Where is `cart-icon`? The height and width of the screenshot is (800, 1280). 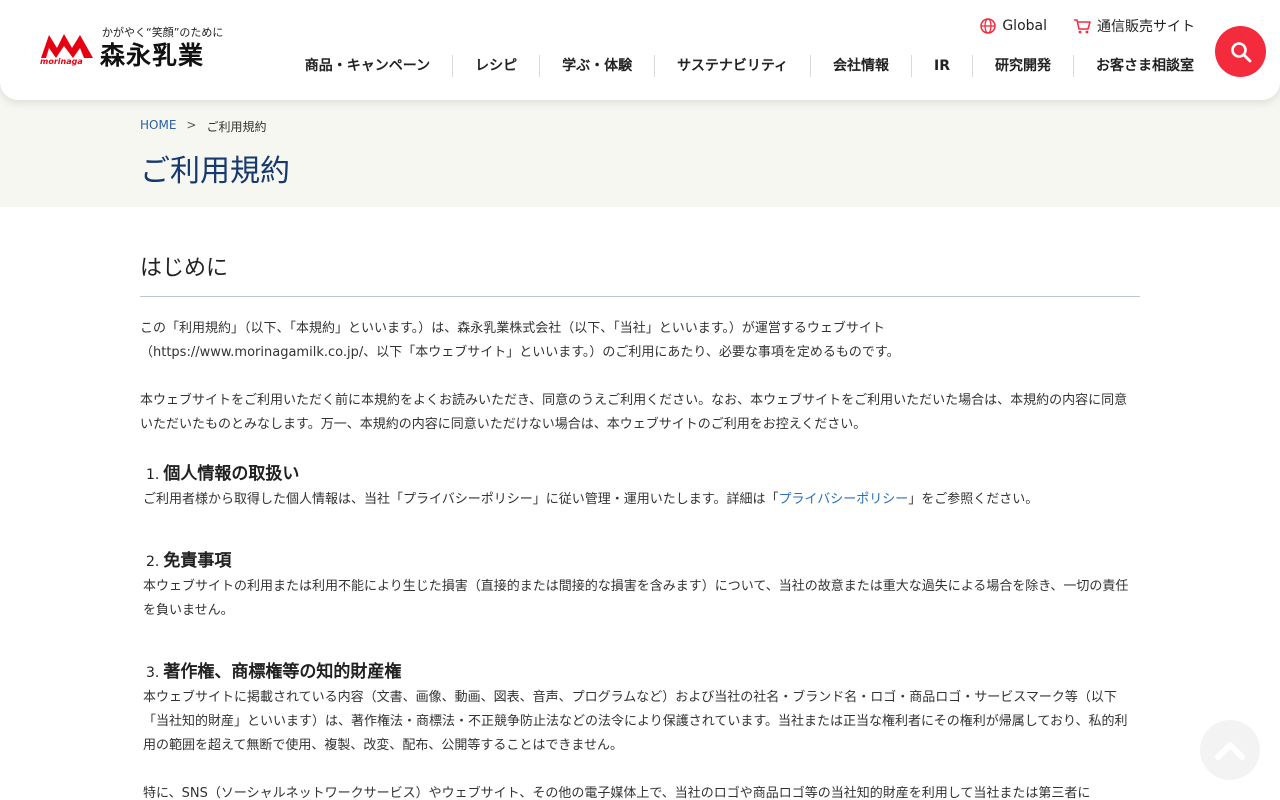 cart-icon is located at coordinates (1082, 26).